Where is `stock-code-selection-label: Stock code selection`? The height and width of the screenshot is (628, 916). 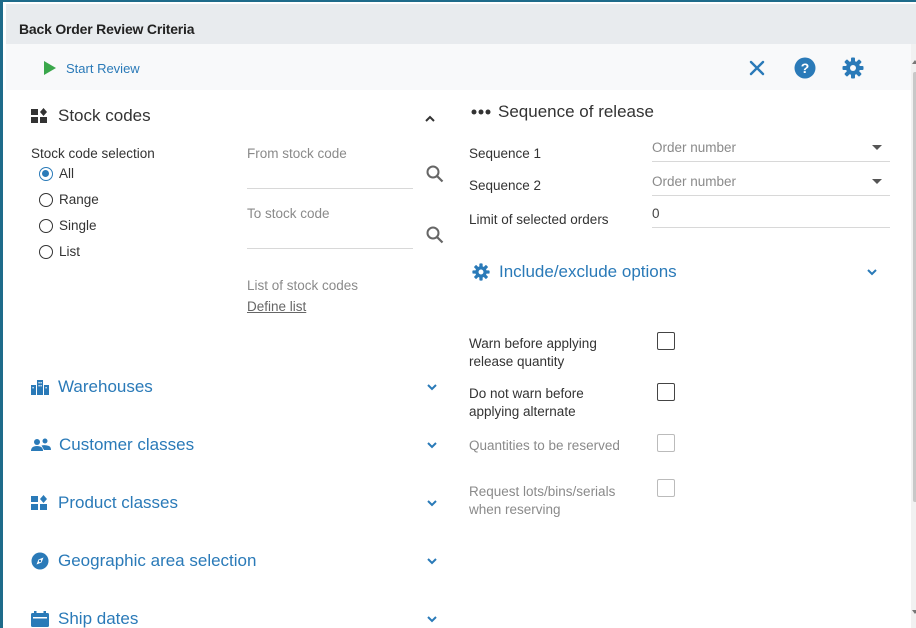 stock-code-selection-label: Stock code selection is located at coordinates (93, 153).